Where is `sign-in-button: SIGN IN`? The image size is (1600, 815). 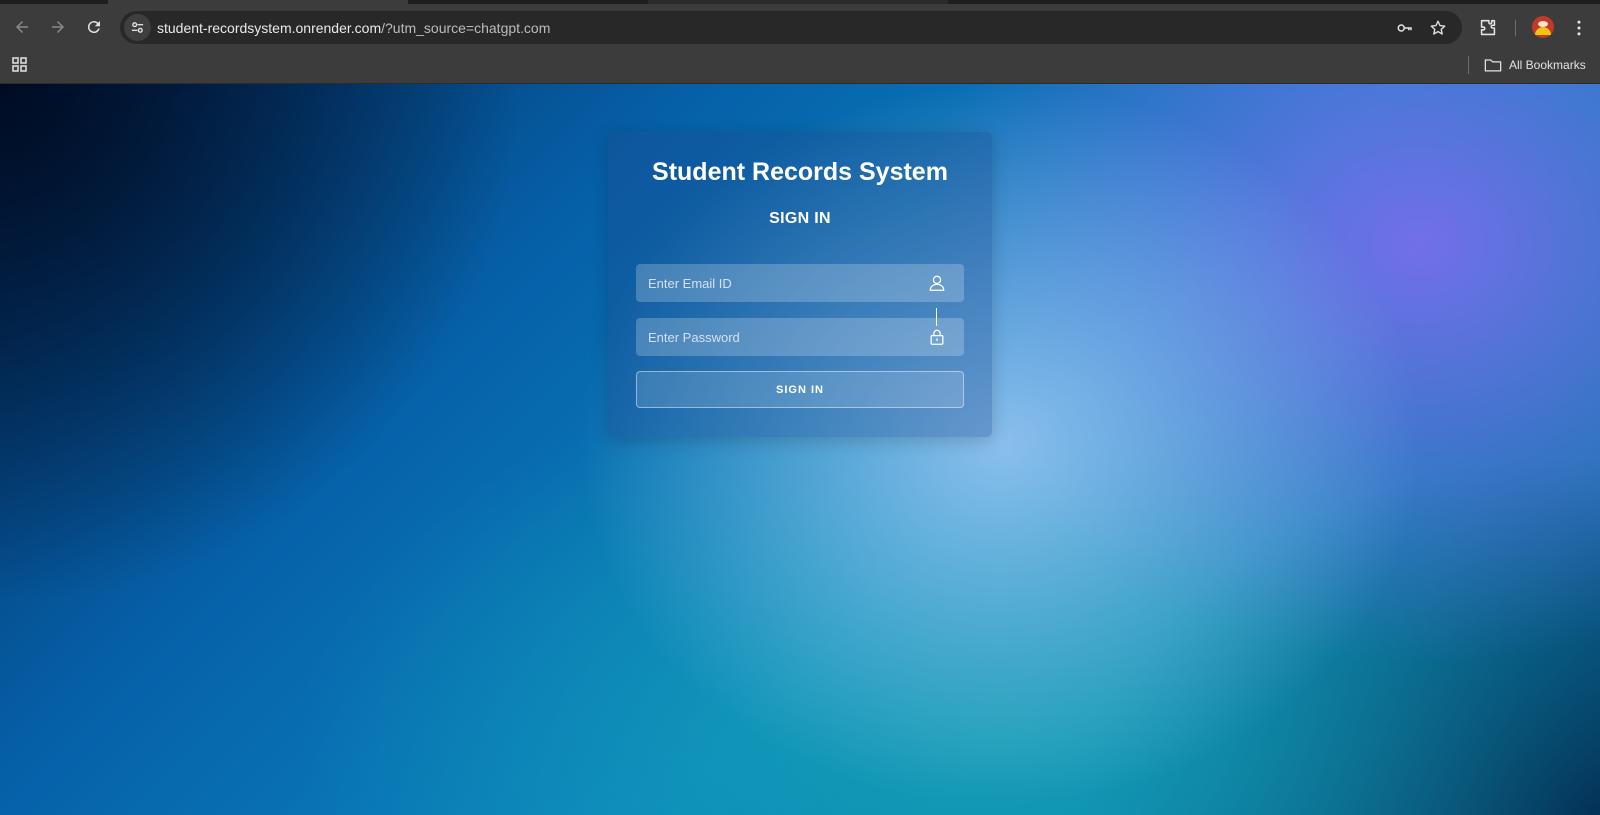
sign-in-button: SIGN IN is located at coordinates (800, 389).